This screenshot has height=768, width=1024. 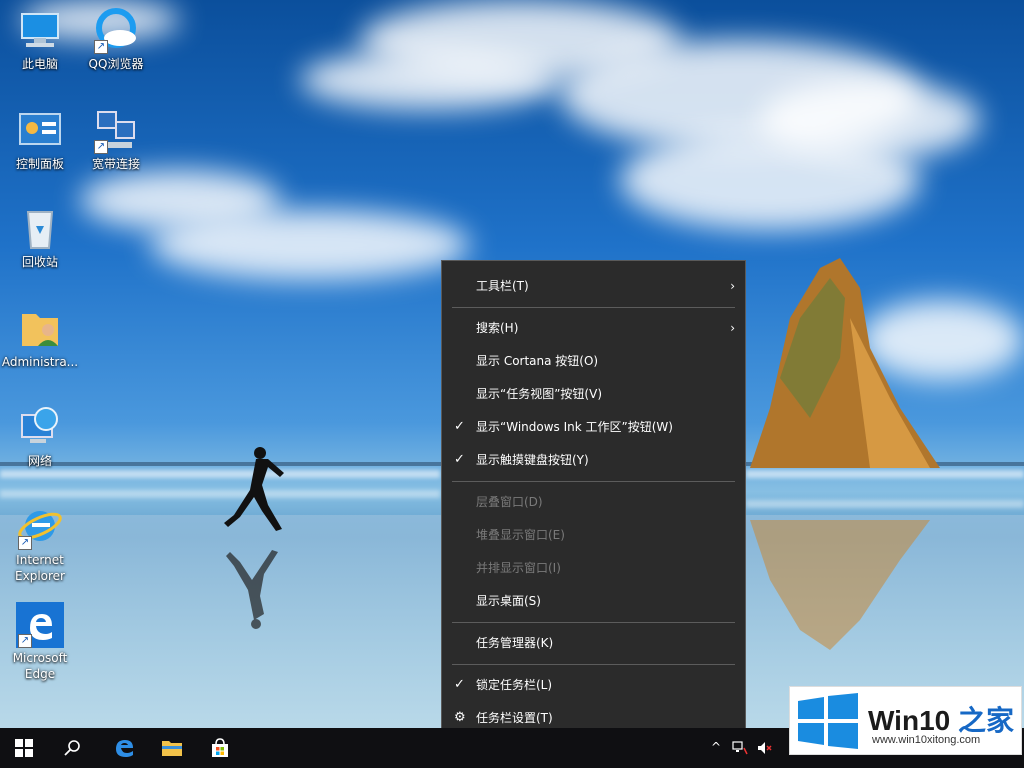 I want to click on desktop-icon-broadband: ↗ 宽带连接, so click(x=116, y=140).